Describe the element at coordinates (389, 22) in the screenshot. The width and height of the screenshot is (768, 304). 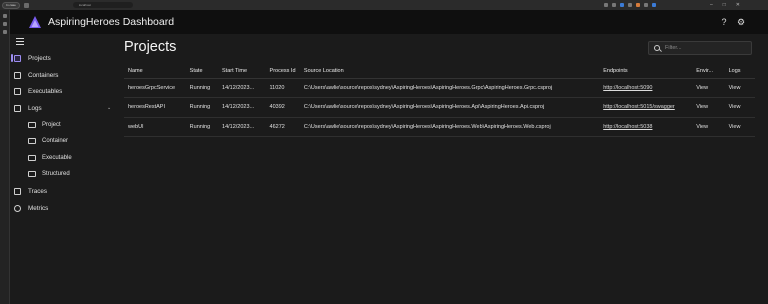
I see `app-header: AspiringHeroes Dashboard ? ⚙` at that location.